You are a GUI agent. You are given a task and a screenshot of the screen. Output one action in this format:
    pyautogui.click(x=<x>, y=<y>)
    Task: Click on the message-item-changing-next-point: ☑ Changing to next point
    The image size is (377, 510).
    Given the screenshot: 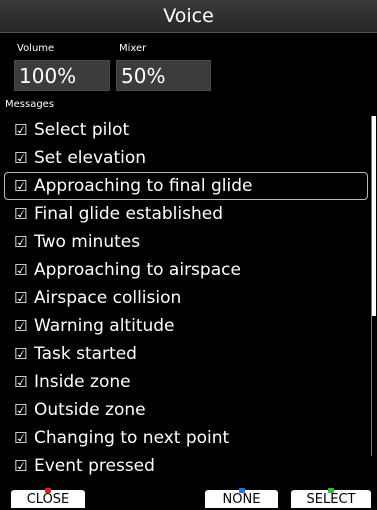 What is the action you would take?
    pyautogui.click(x=186, y=438)
    